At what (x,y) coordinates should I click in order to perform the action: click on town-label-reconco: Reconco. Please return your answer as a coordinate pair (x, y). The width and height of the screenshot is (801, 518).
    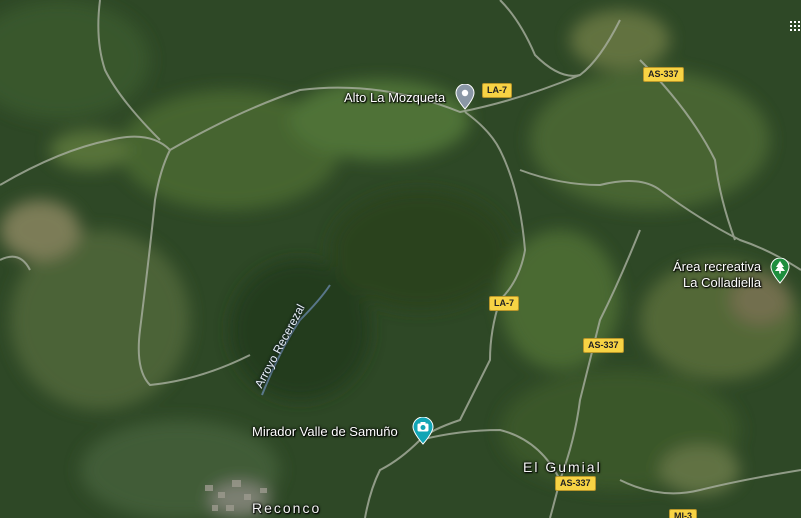
    Looking at the image, I should click on (286, 508).